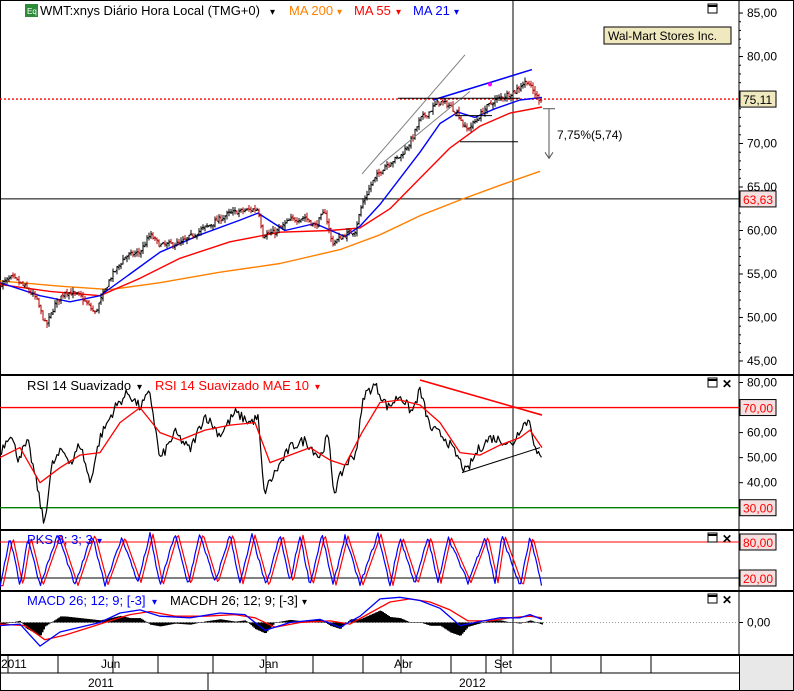 The width and height of the screenshot is (794, 691). I want to click on legend-ma200: MA 200, so click(311, 10).